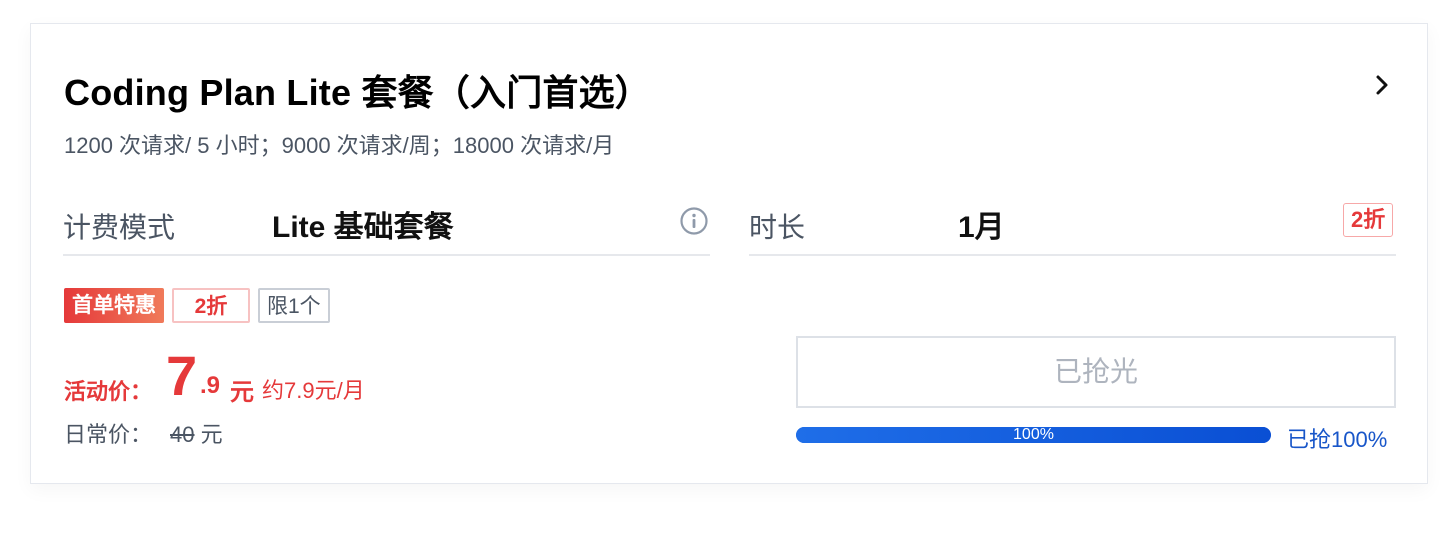 This screenshot has width=1454, height=538. I want to click on promo-price-decimal: .9, so click(210, 385).